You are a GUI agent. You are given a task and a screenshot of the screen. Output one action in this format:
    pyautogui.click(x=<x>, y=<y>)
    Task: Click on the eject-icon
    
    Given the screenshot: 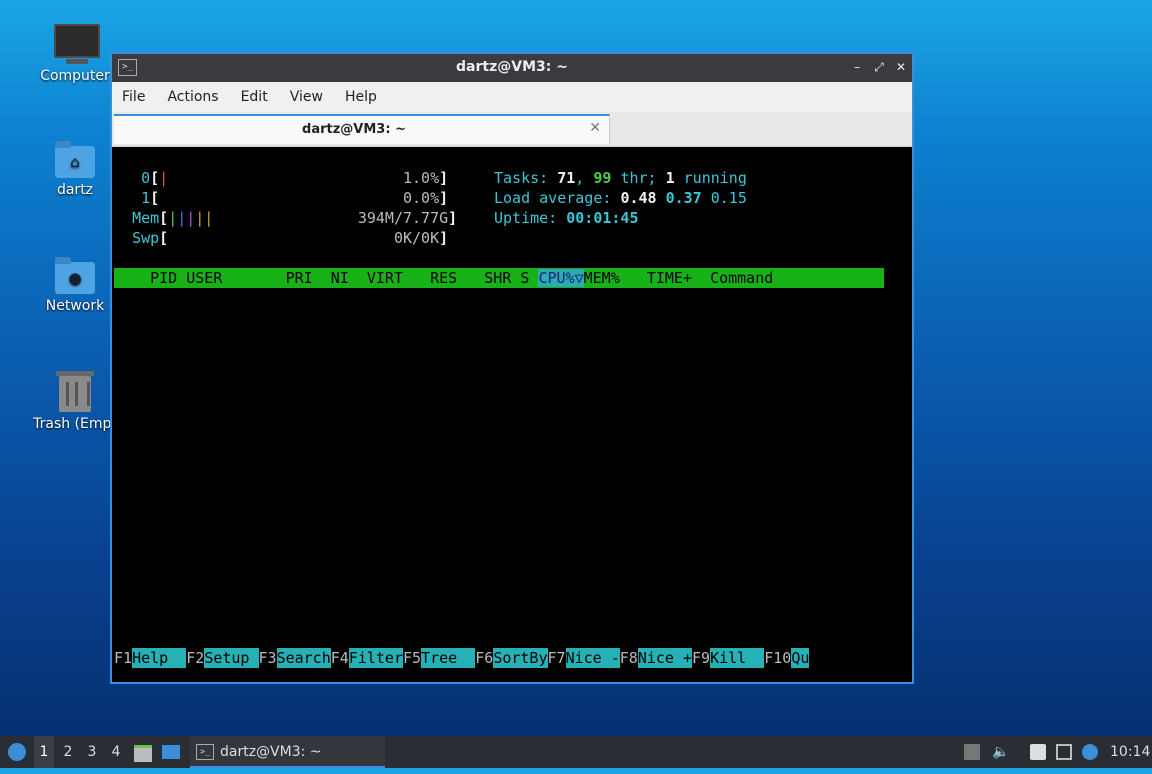 What is the action you would take?
    pyautogui.click(x=972, y=752)
    